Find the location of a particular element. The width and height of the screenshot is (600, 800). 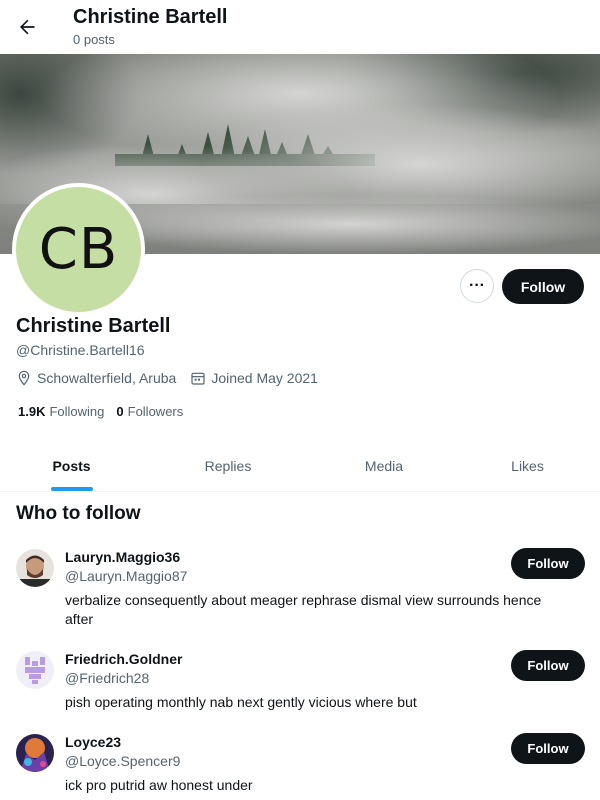

tab-media: Media is located at coordinates (384, 465).